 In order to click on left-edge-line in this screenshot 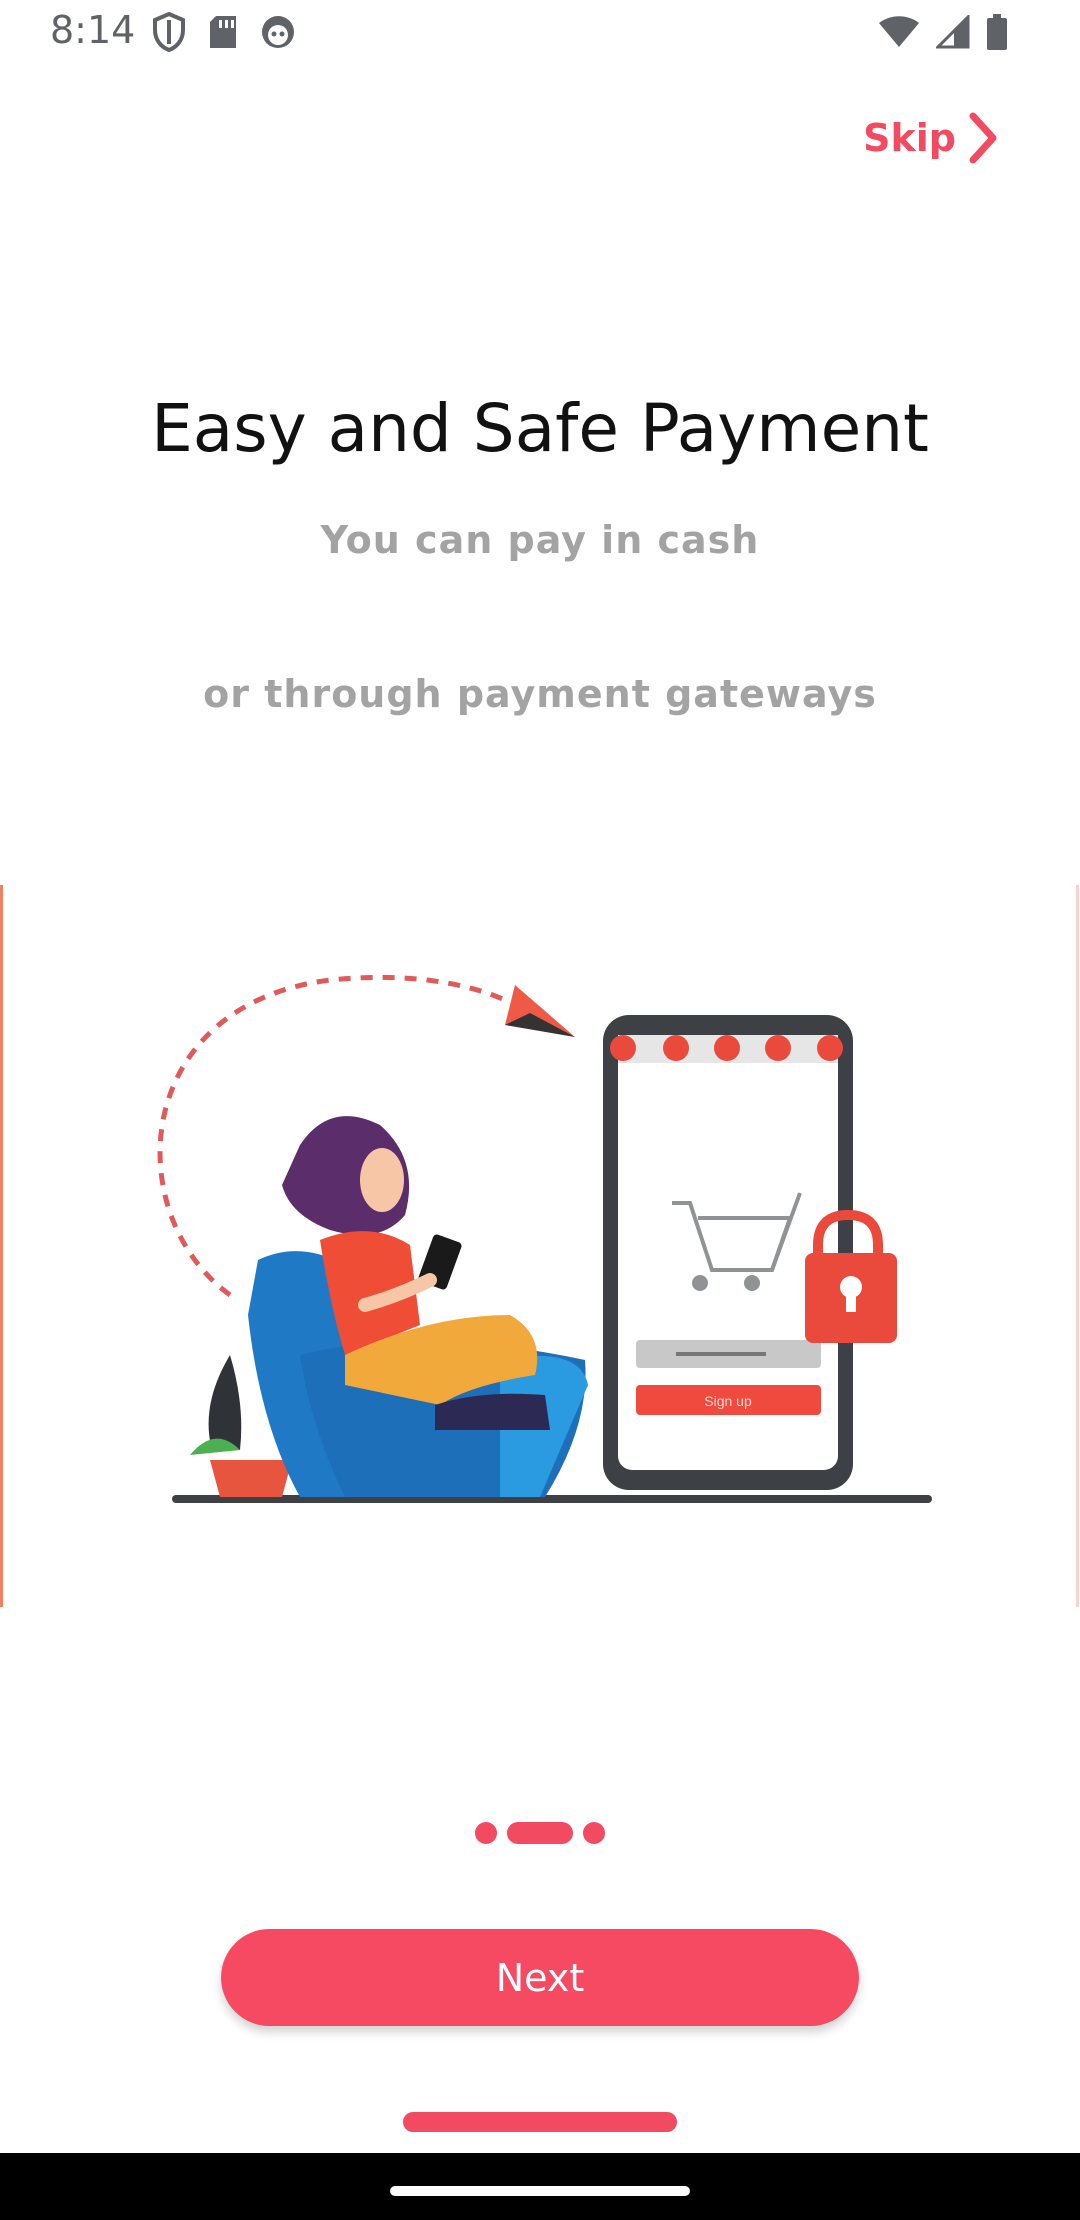, I will do `click(1, 1246)`.